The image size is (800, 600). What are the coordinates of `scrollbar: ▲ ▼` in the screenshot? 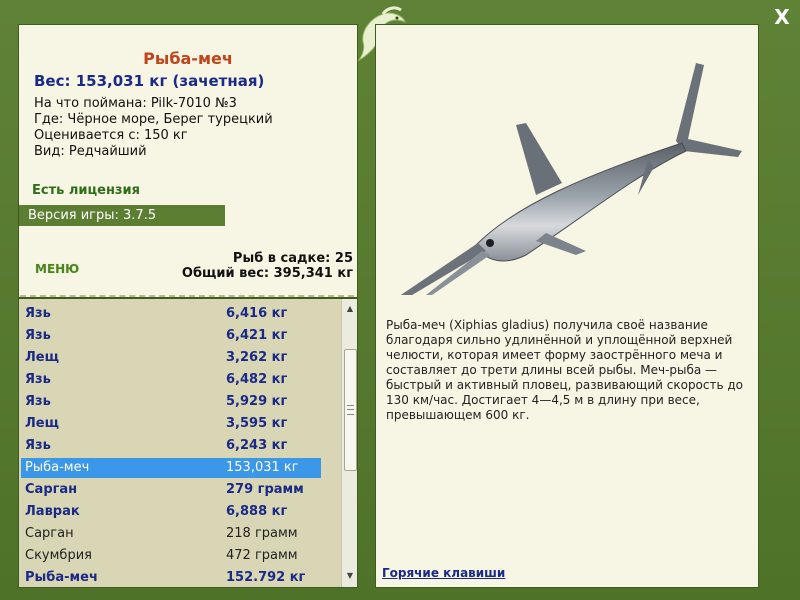 It's located at (349, 443).